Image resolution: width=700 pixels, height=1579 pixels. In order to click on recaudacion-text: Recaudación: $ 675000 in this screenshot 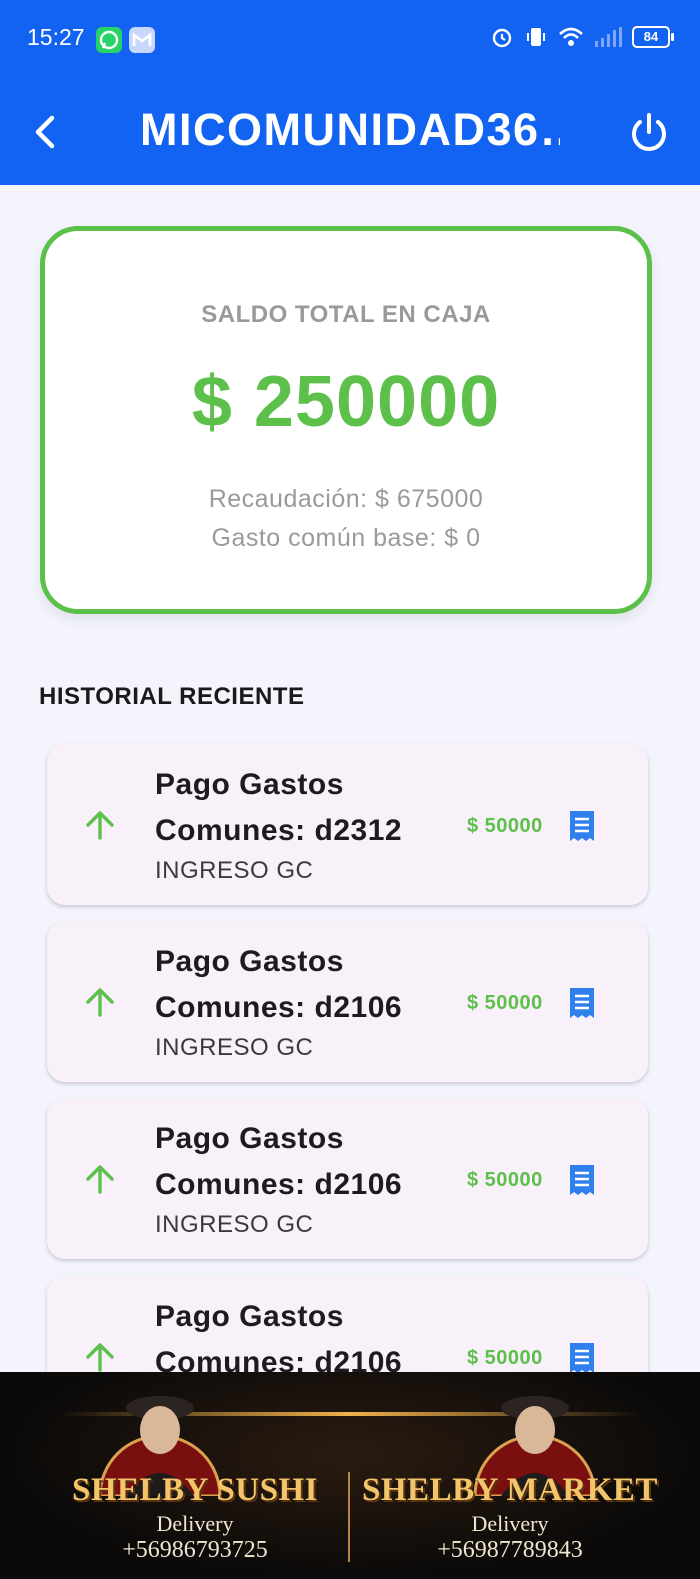, I will do `click(346, 499)`.